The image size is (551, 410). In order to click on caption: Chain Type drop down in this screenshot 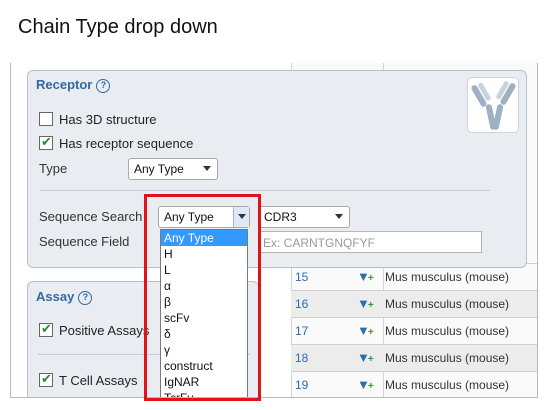, I will do `click(118, 27)`.